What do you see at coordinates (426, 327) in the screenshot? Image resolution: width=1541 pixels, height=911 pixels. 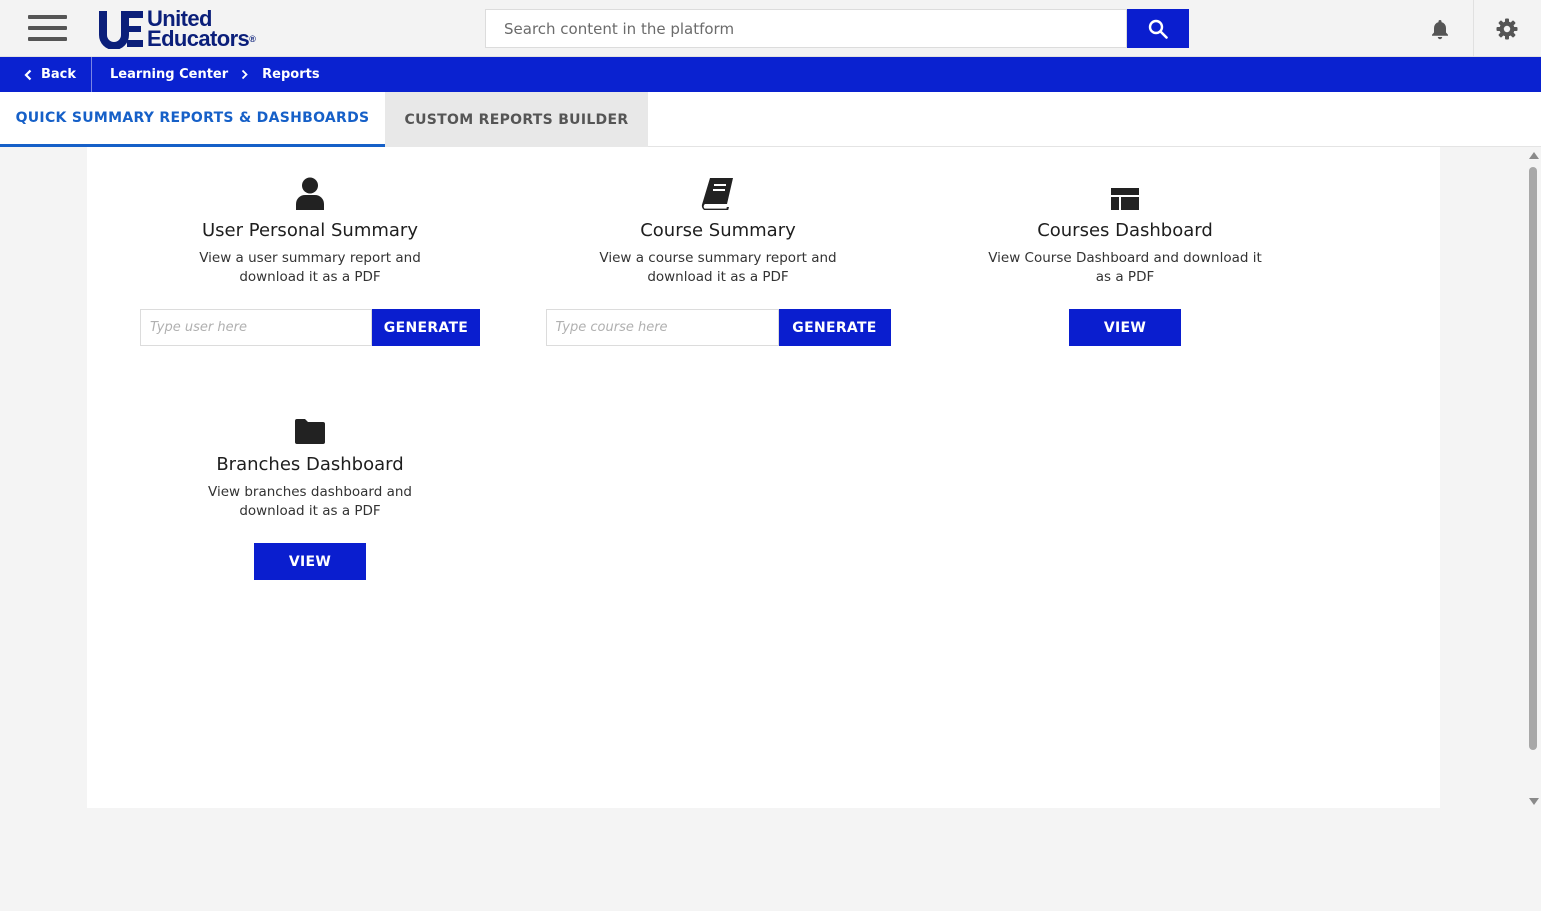 I see `generate-user-summary-button: GENERATE` at bounding box center [426, 327].